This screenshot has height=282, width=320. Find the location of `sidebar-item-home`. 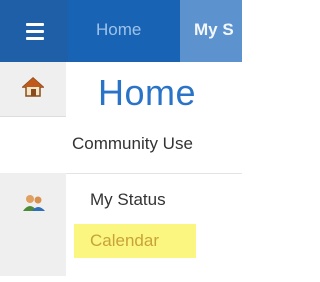

sidebar-item-home is located at coordinates (33, 89).